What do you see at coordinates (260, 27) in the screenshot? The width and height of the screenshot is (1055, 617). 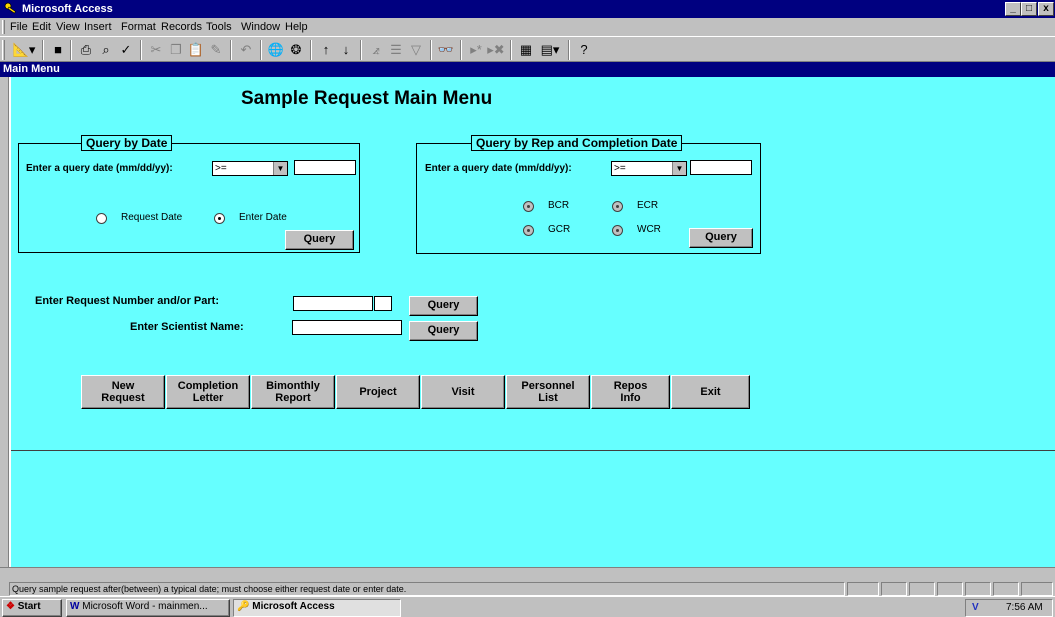 I see `menu-window: Window` at bounding box center [260, 27].